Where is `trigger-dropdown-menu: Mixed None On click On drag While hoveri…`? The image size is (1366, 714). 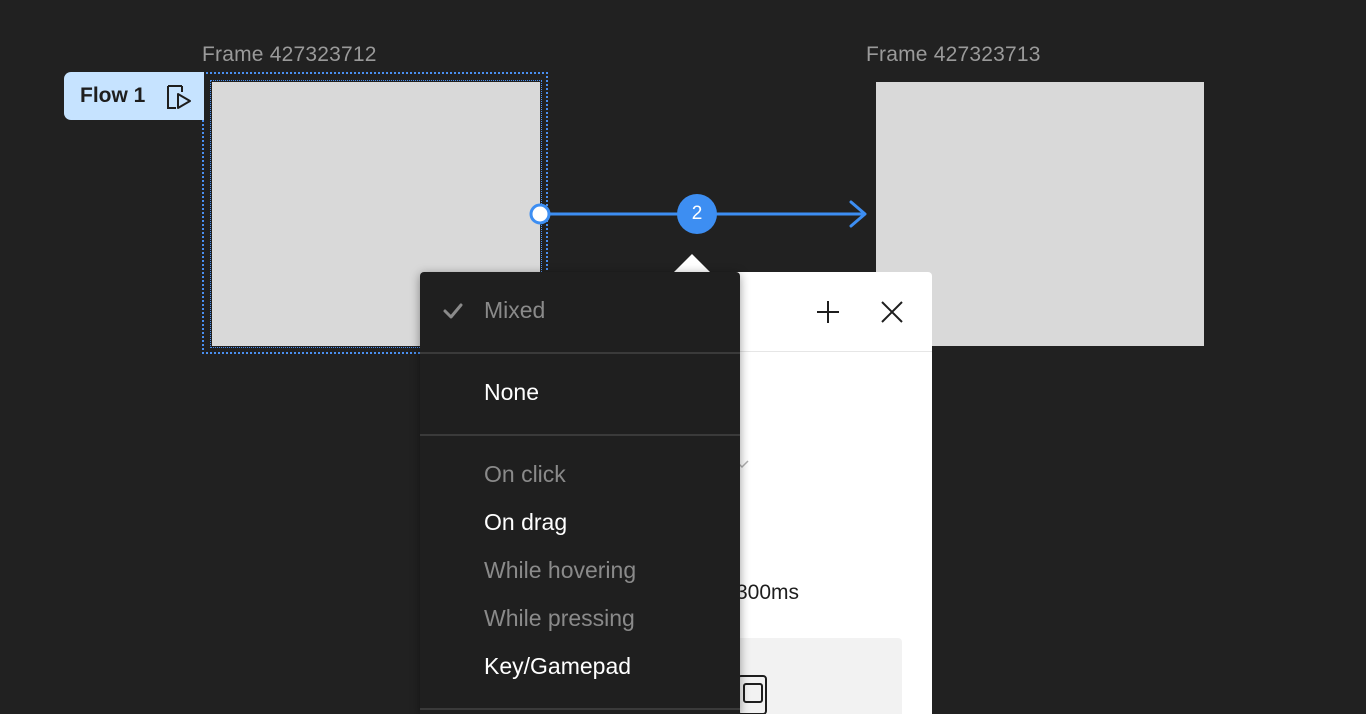
trigger-dropdown-menu: Mixed None On click On drag While hoveri… is located at coordinates (580, 493).